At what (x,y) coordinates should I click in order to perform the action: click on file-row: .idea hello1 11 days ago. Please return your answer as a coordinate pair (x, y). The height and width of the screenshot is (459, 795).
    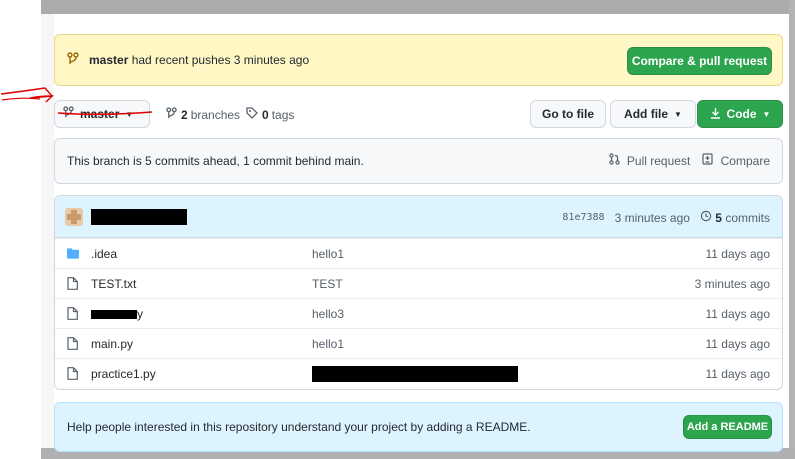
    Looking at the image, I should click on (418, 253).